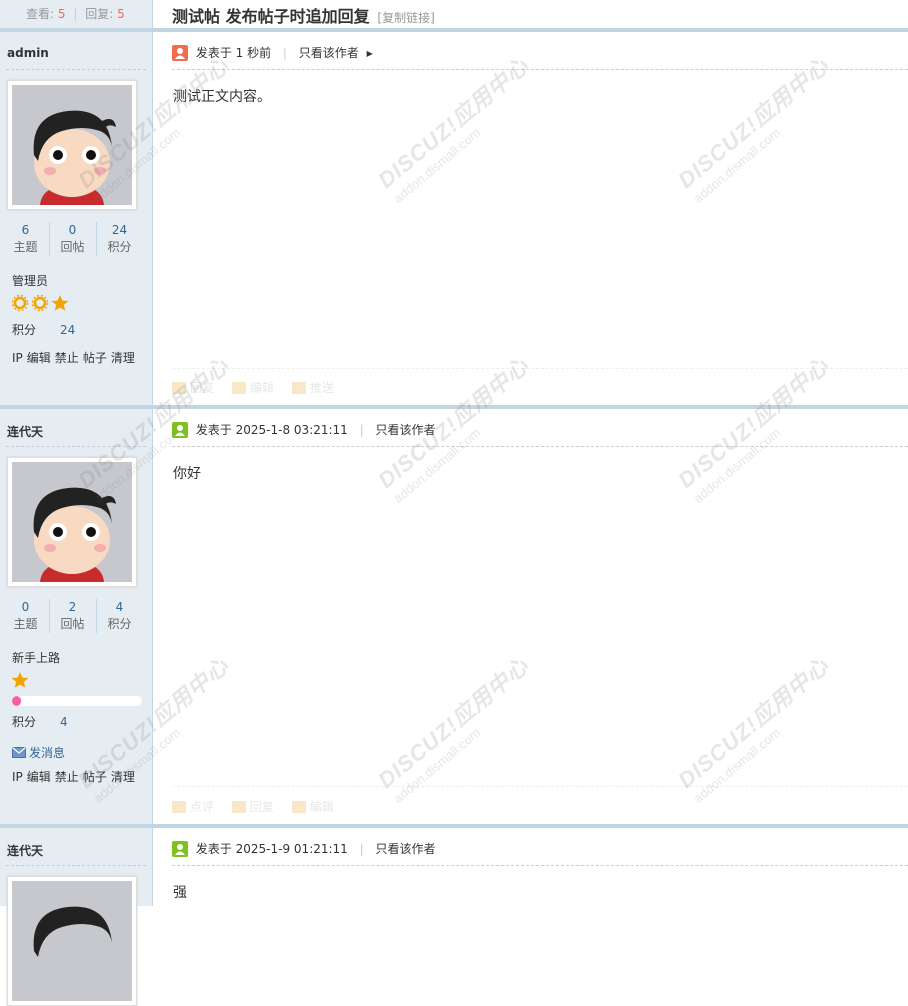 The width and height of the screenshot is (908, 1006). What do you see at coordinates (25, 616) in the screenshot?
I see `stat-threads: 0 主题` at bounding box center [25, 616].